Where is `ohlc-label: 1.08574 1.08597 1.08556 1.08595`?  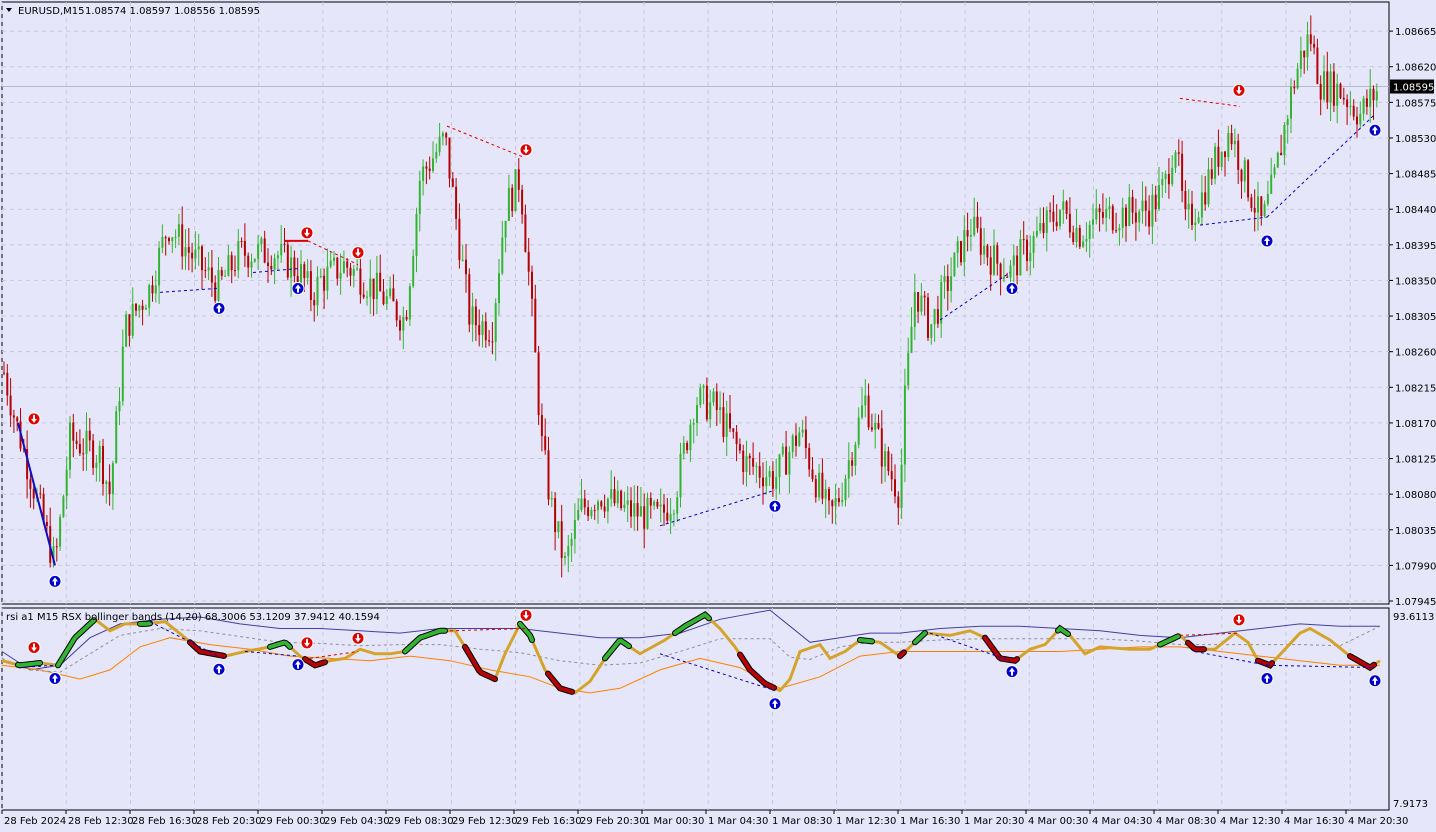
ohlc-label: 1.08574 1.08597 1.08556 1.08595 is located at coordinates (172, 11).